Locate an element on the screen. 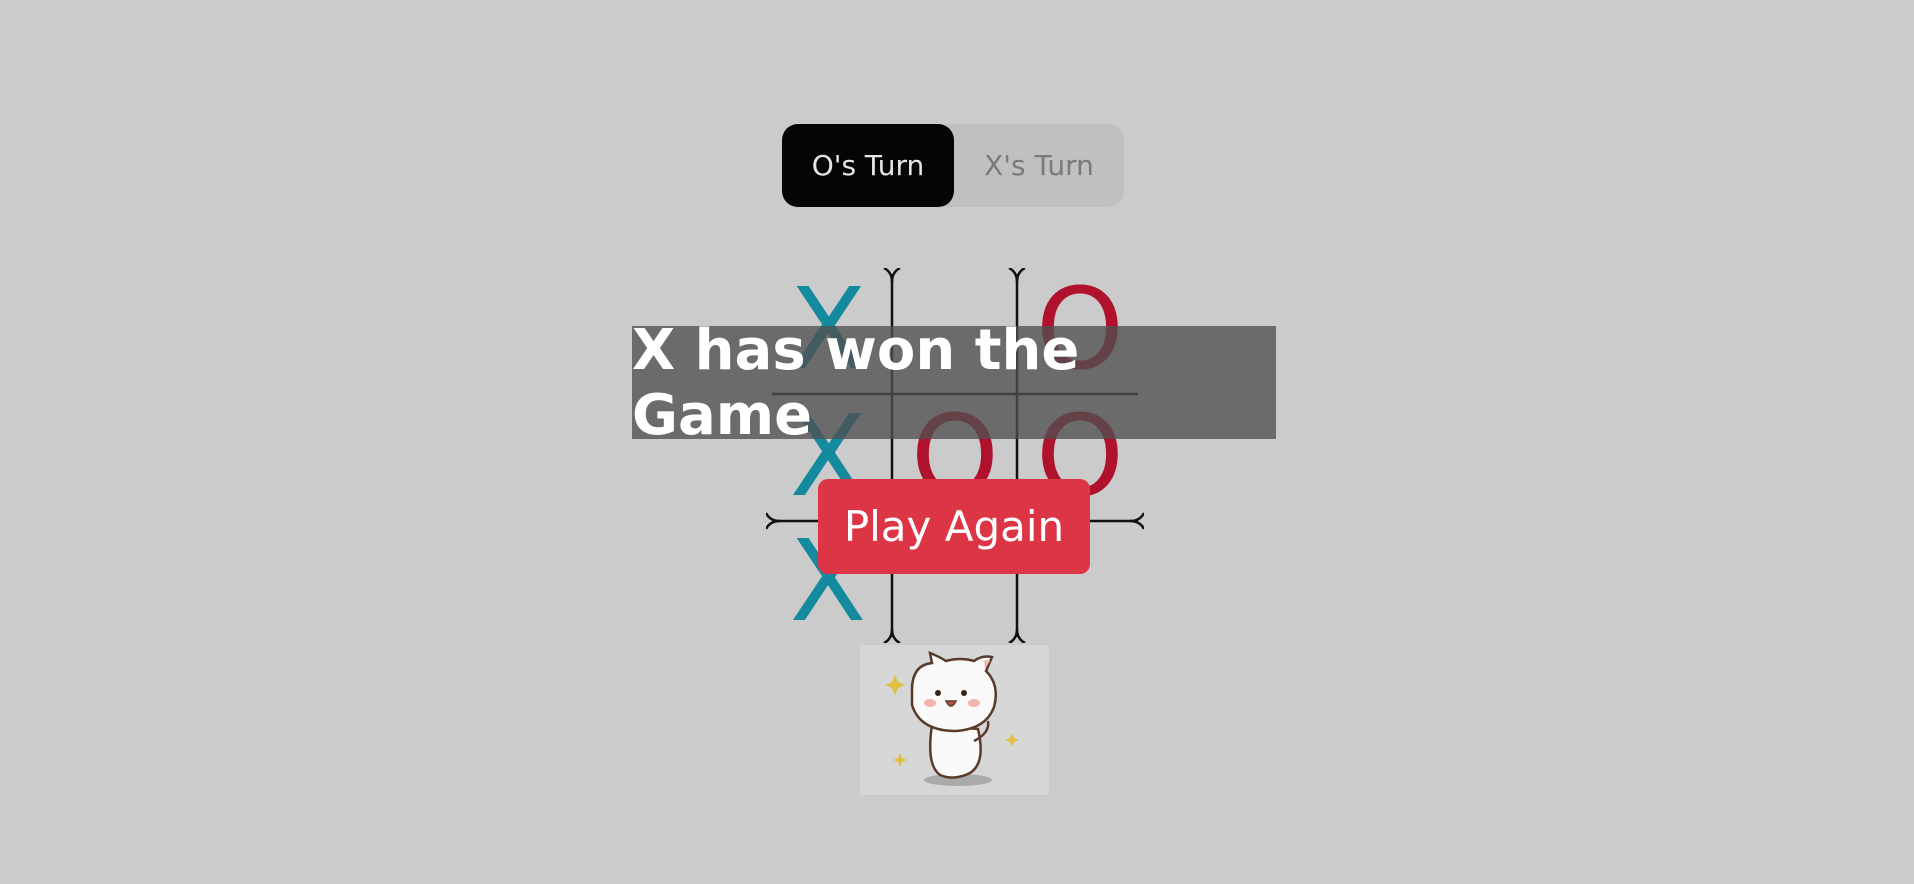 This screenshot has height=884, width=1914. o-turn-tab: O's Turn is located at coordinates (868, 165).